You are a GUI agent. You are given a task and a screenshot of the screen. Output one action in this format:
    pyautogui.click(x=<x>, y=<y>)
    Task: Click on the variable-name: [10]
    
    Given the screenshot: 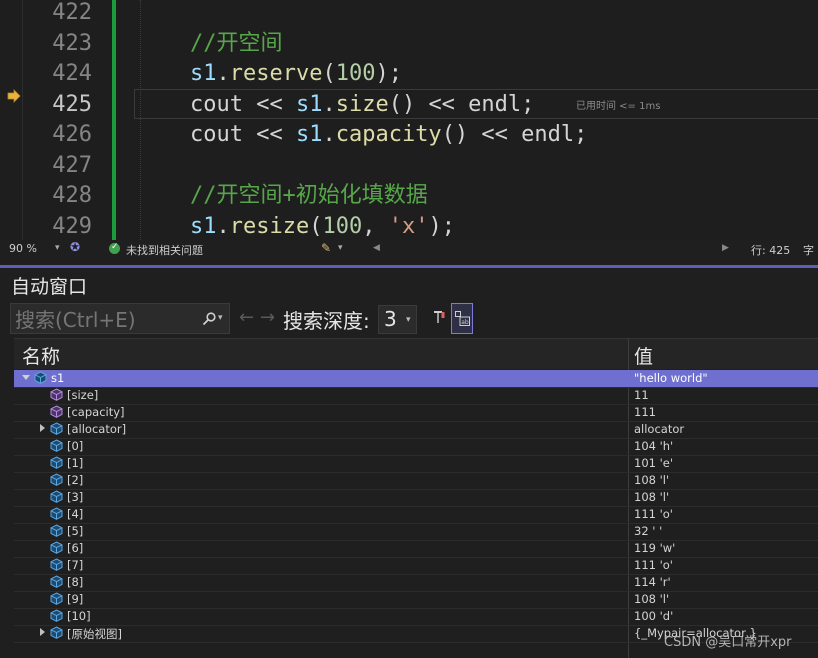 What is the action you would take?
    pyautogui.click(x=79, y=616)
    